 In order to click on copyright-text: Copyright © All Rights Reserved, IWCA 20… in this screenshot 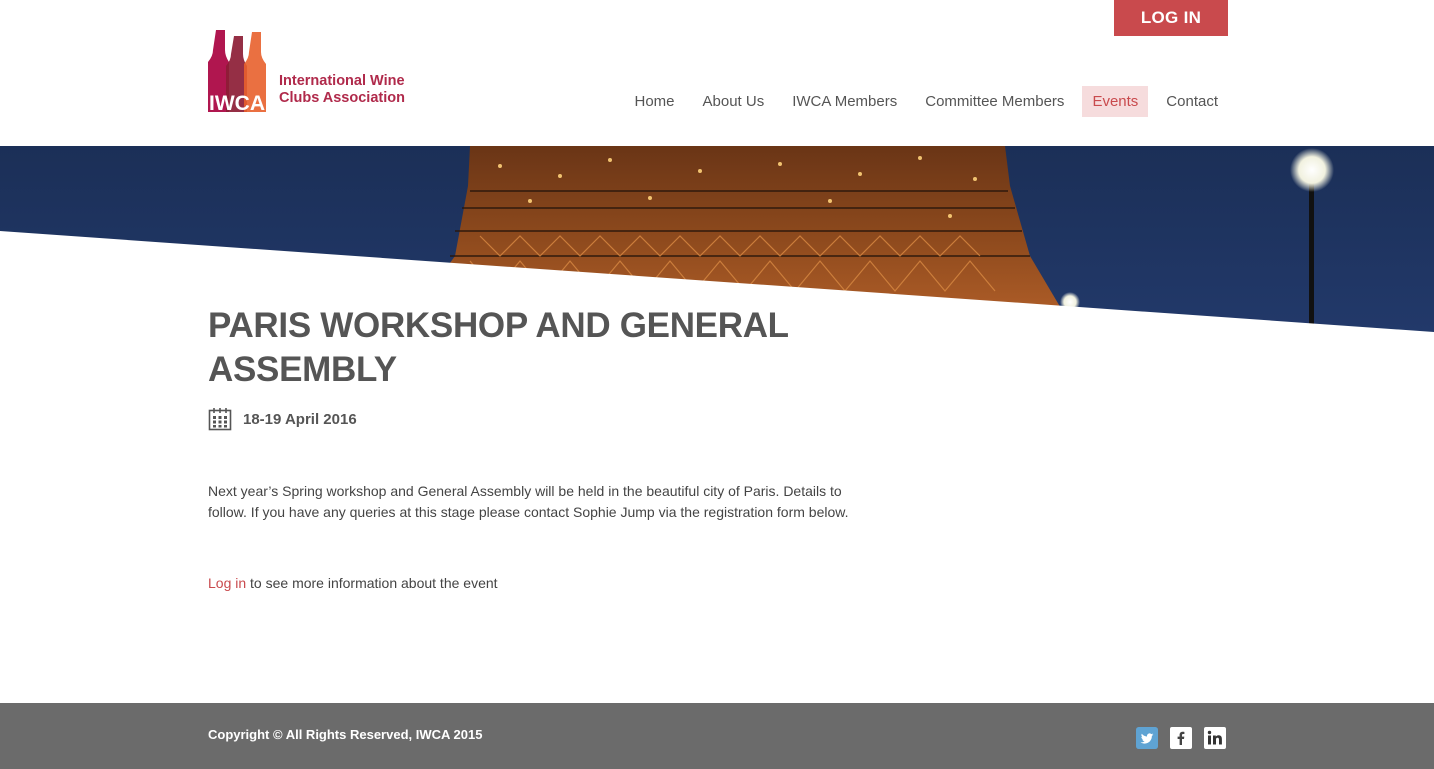, I will do `click(345, 734)`.